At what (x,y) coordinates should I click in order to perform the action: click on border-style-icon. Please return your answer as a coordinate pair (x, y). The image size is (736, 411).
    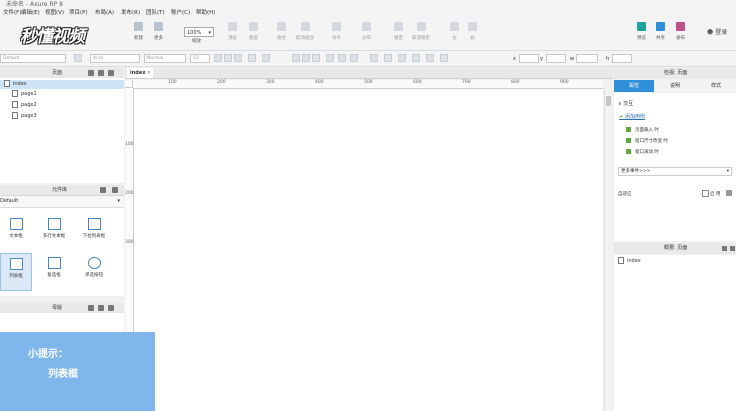
    Looking at the image, I should click on (430, 58).